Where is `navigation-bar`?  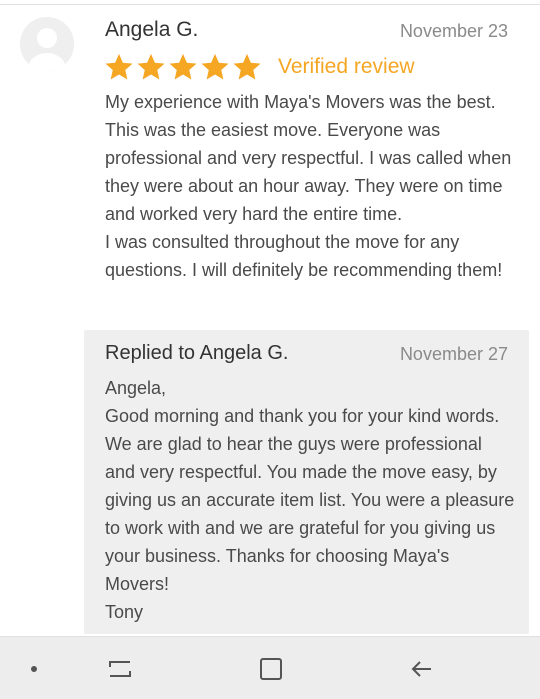 navigation-bar is located at coordinates (270, 667).